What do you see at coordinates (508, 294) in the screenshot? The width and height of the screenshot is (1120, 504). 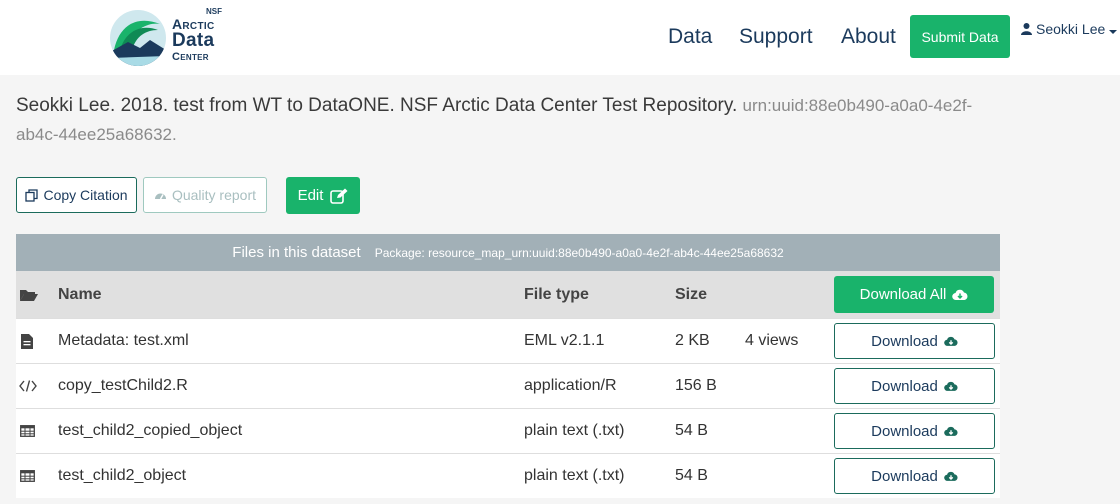 I see `files-table-column-headers: Name File type Size Download All` at bounding box center [508, 294].